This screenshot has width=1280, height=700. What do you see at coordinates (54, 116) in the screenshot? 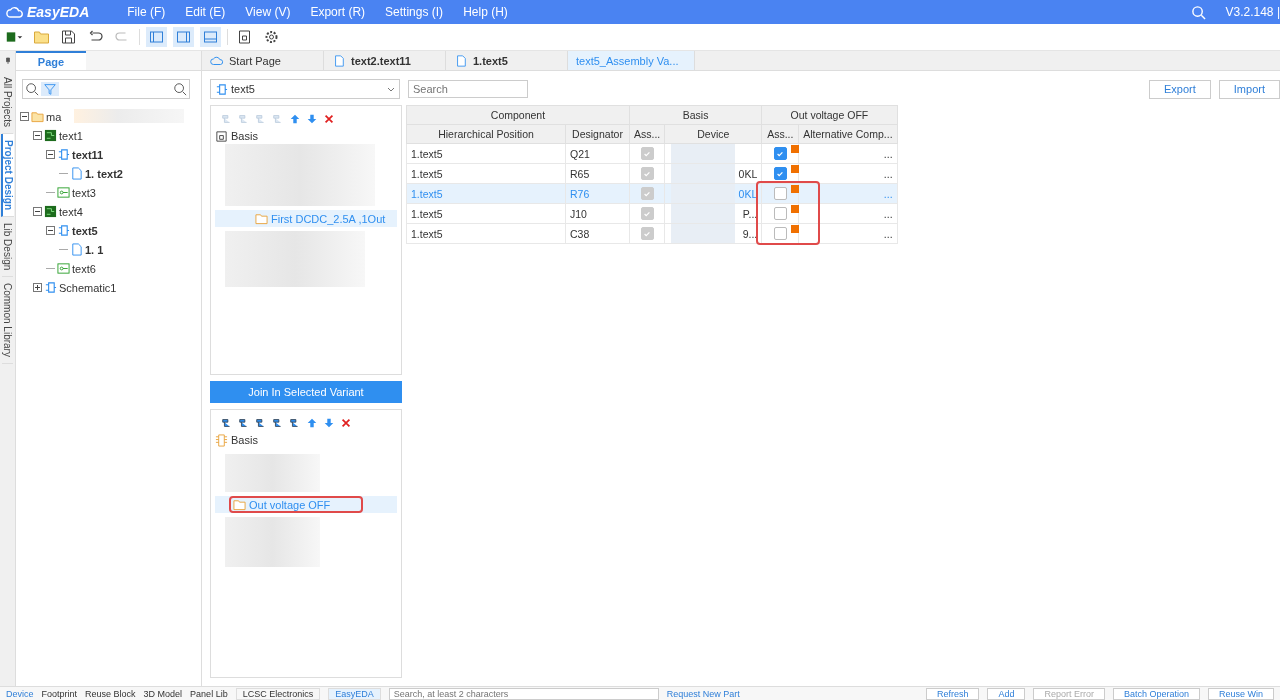
I see `tree-item: ma` at bounding box center [54, 116].